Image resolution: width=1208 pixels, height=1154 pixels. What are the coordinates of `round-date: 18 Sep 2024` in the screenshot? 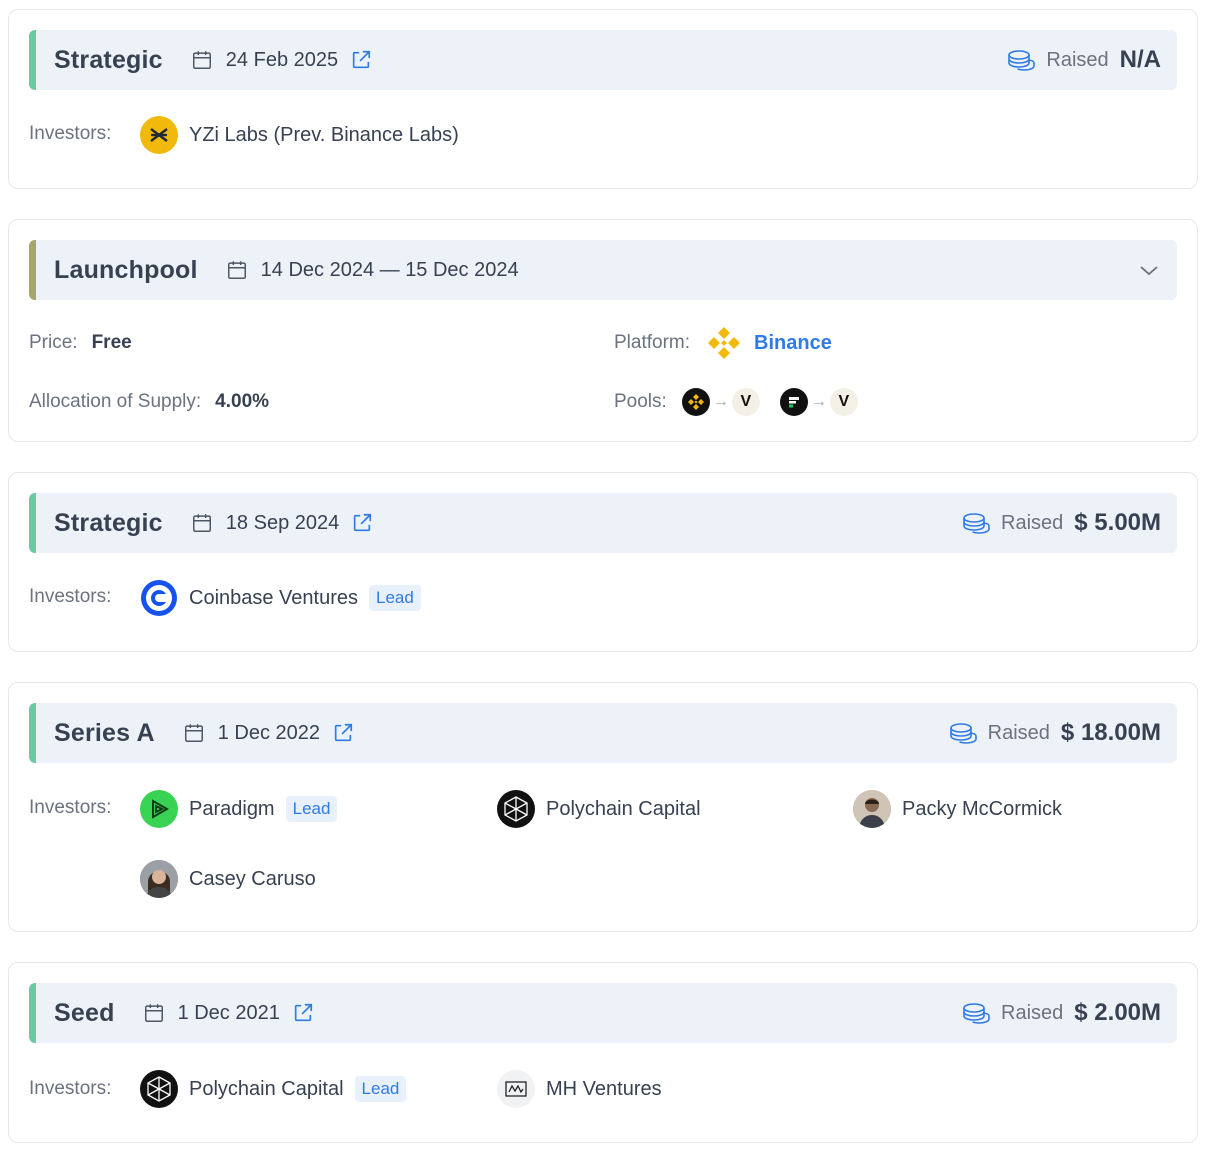 It's located at (282, 522).